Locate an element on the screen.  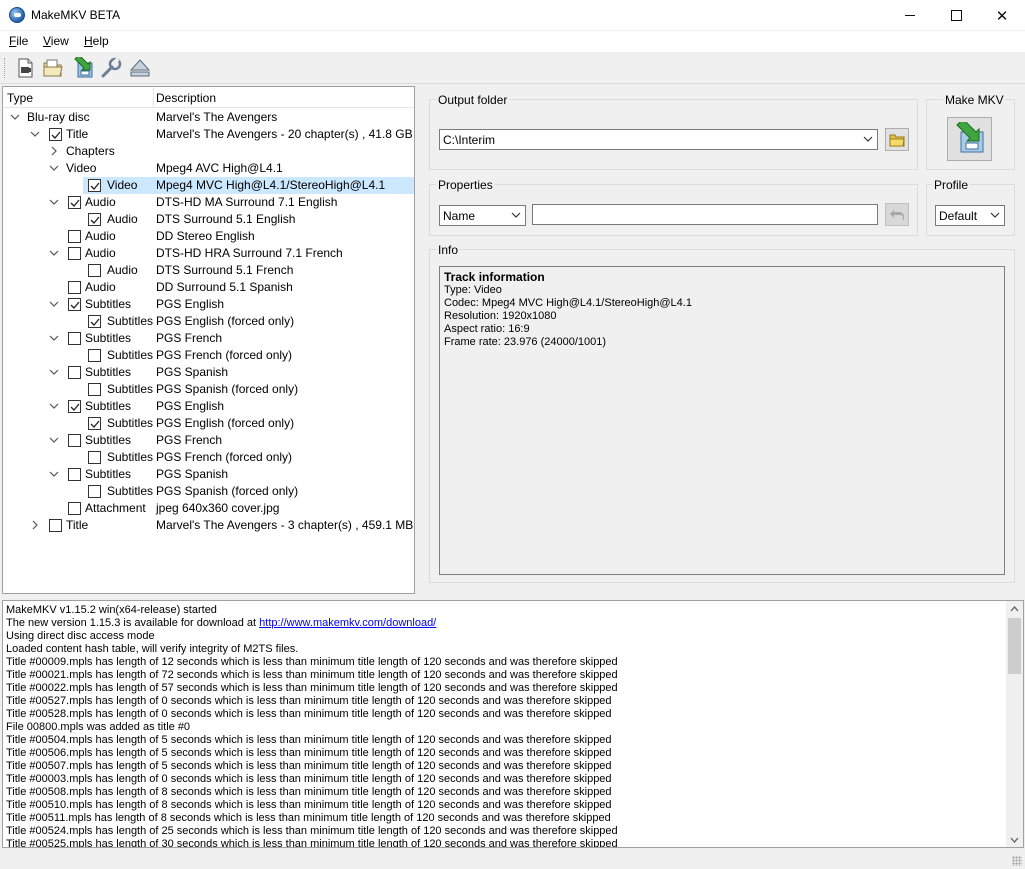
chevron-down-icon is located at coordinates (995, 215).